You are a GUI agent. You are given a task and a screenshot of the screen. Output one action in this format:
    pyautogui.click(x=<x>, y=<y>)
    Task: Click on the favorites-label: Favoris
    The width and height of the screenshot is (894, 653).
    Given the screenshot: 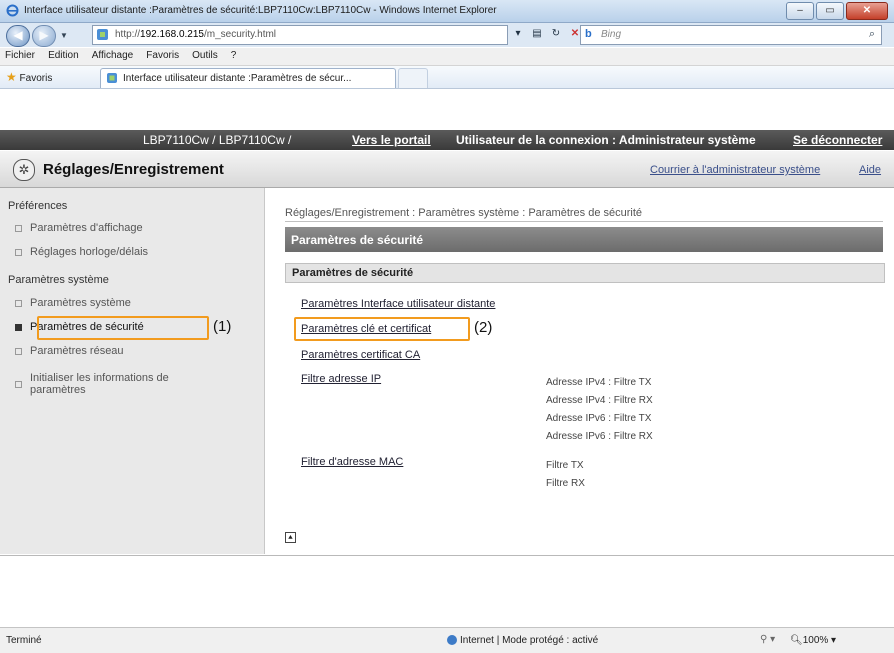 What is the action you would take?
    pyautogui.click(x=36, y=78)
    